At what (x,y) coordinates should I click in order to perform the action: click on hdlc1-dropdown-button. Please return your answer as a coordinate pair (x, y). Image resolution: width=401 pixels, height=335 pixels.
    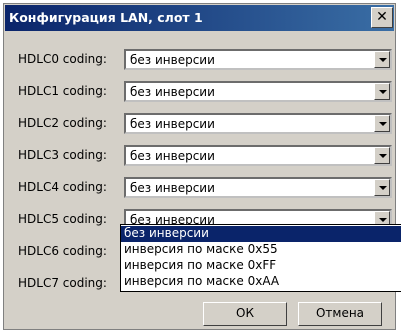
    Looking at the image, I should click on (382, 91).